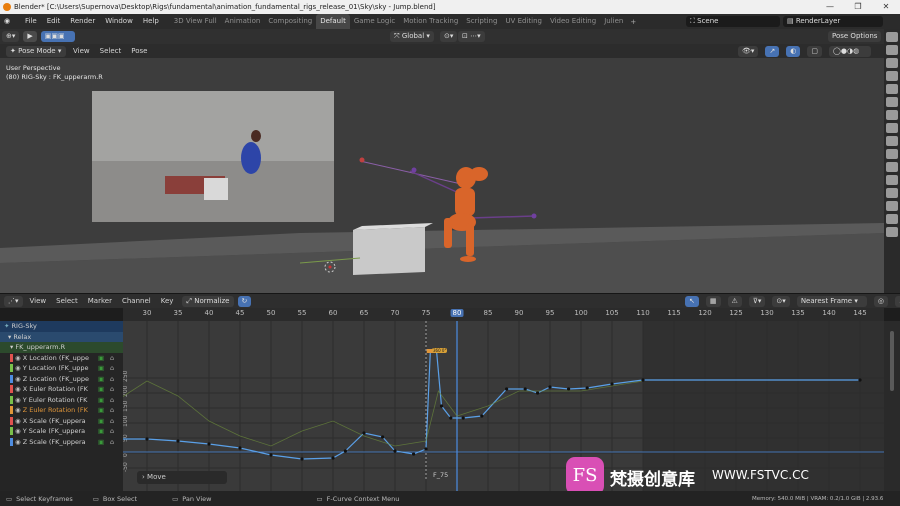 This screenshot has height=506, width=900. Describe the element at coordinates (61, 389) in the screenshot. I see `fcurve-channel: ◉ X Euler Rotation (FK ▣ ⌂` at that location.